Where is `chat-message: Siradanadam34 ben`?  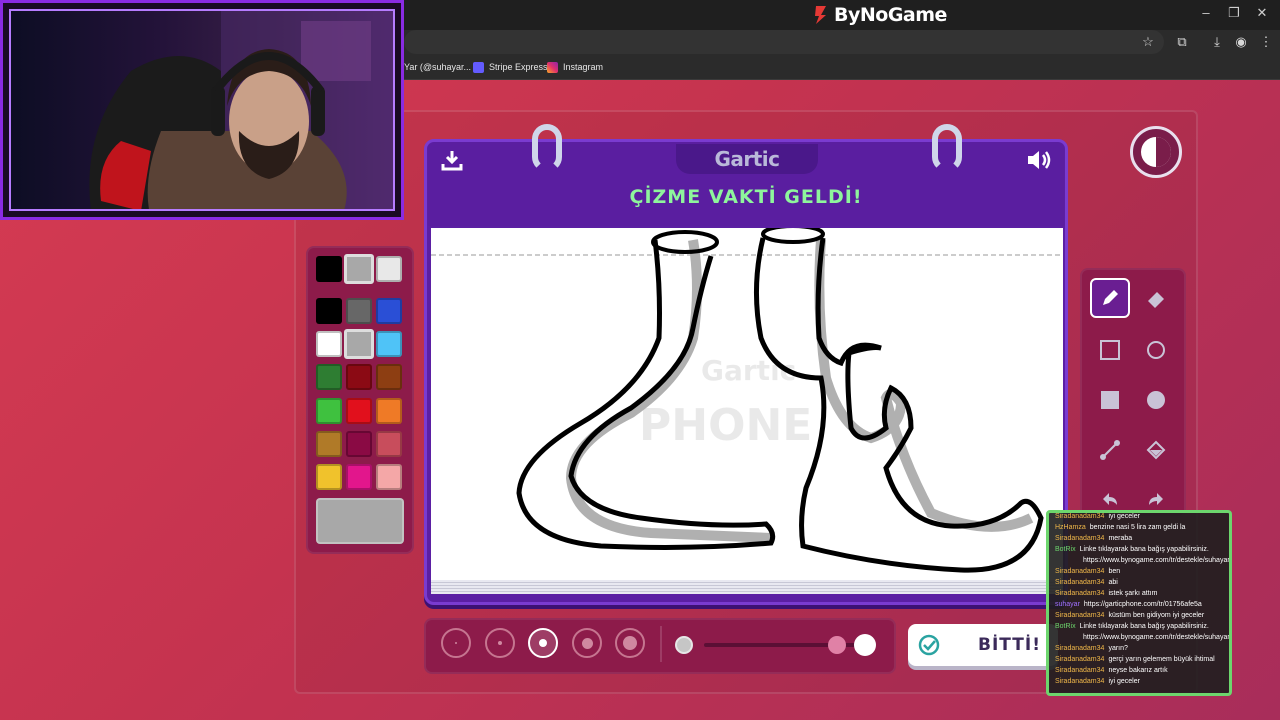
chat-message: Siradanadam34 ben is located at coordinates (1087, 571).